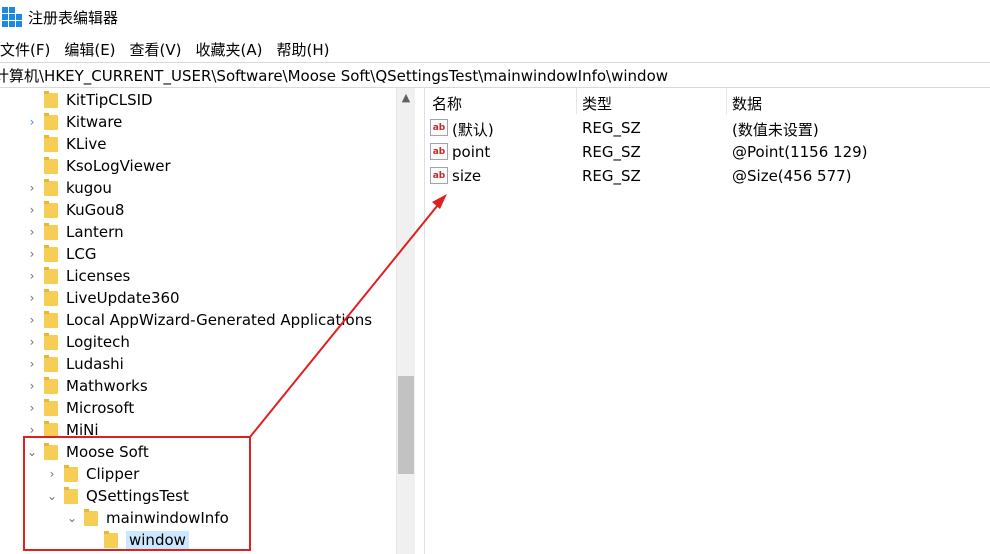 The width and height of the screenshot is (990, 554). I want to click on tree-item-kittipclsid: KitTipCLSID, so click(88, 100).